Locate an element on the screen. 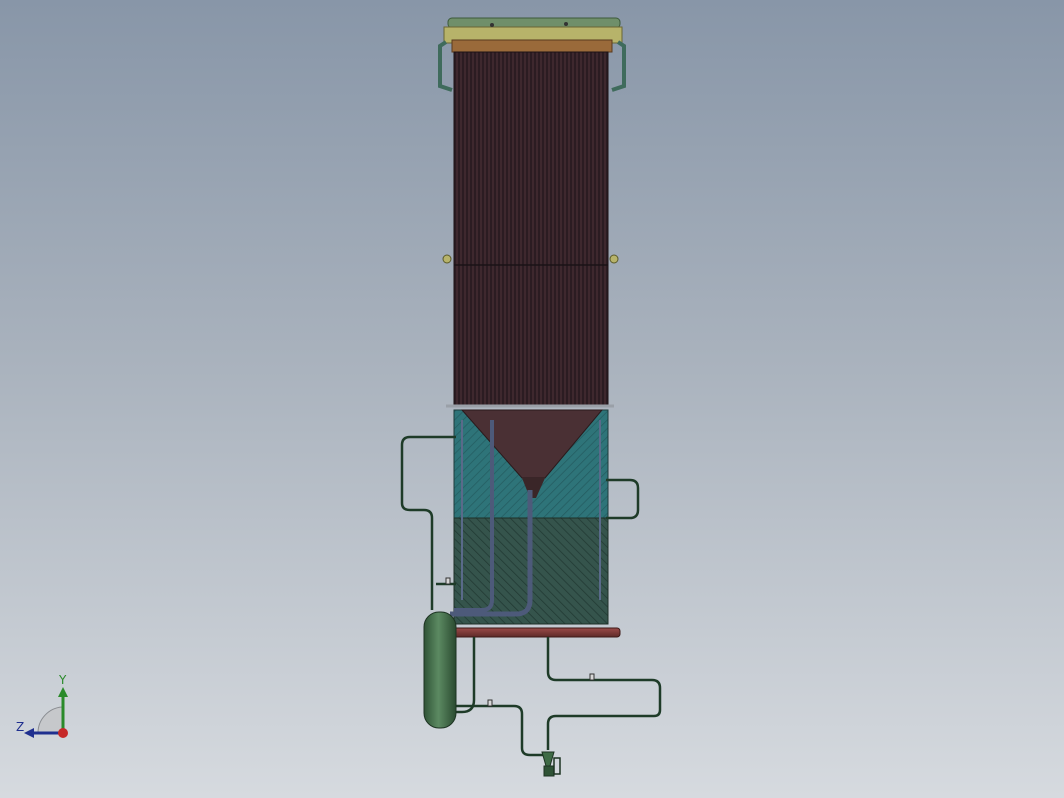  z-axis-label: Z is located at coordinates (20, 727).